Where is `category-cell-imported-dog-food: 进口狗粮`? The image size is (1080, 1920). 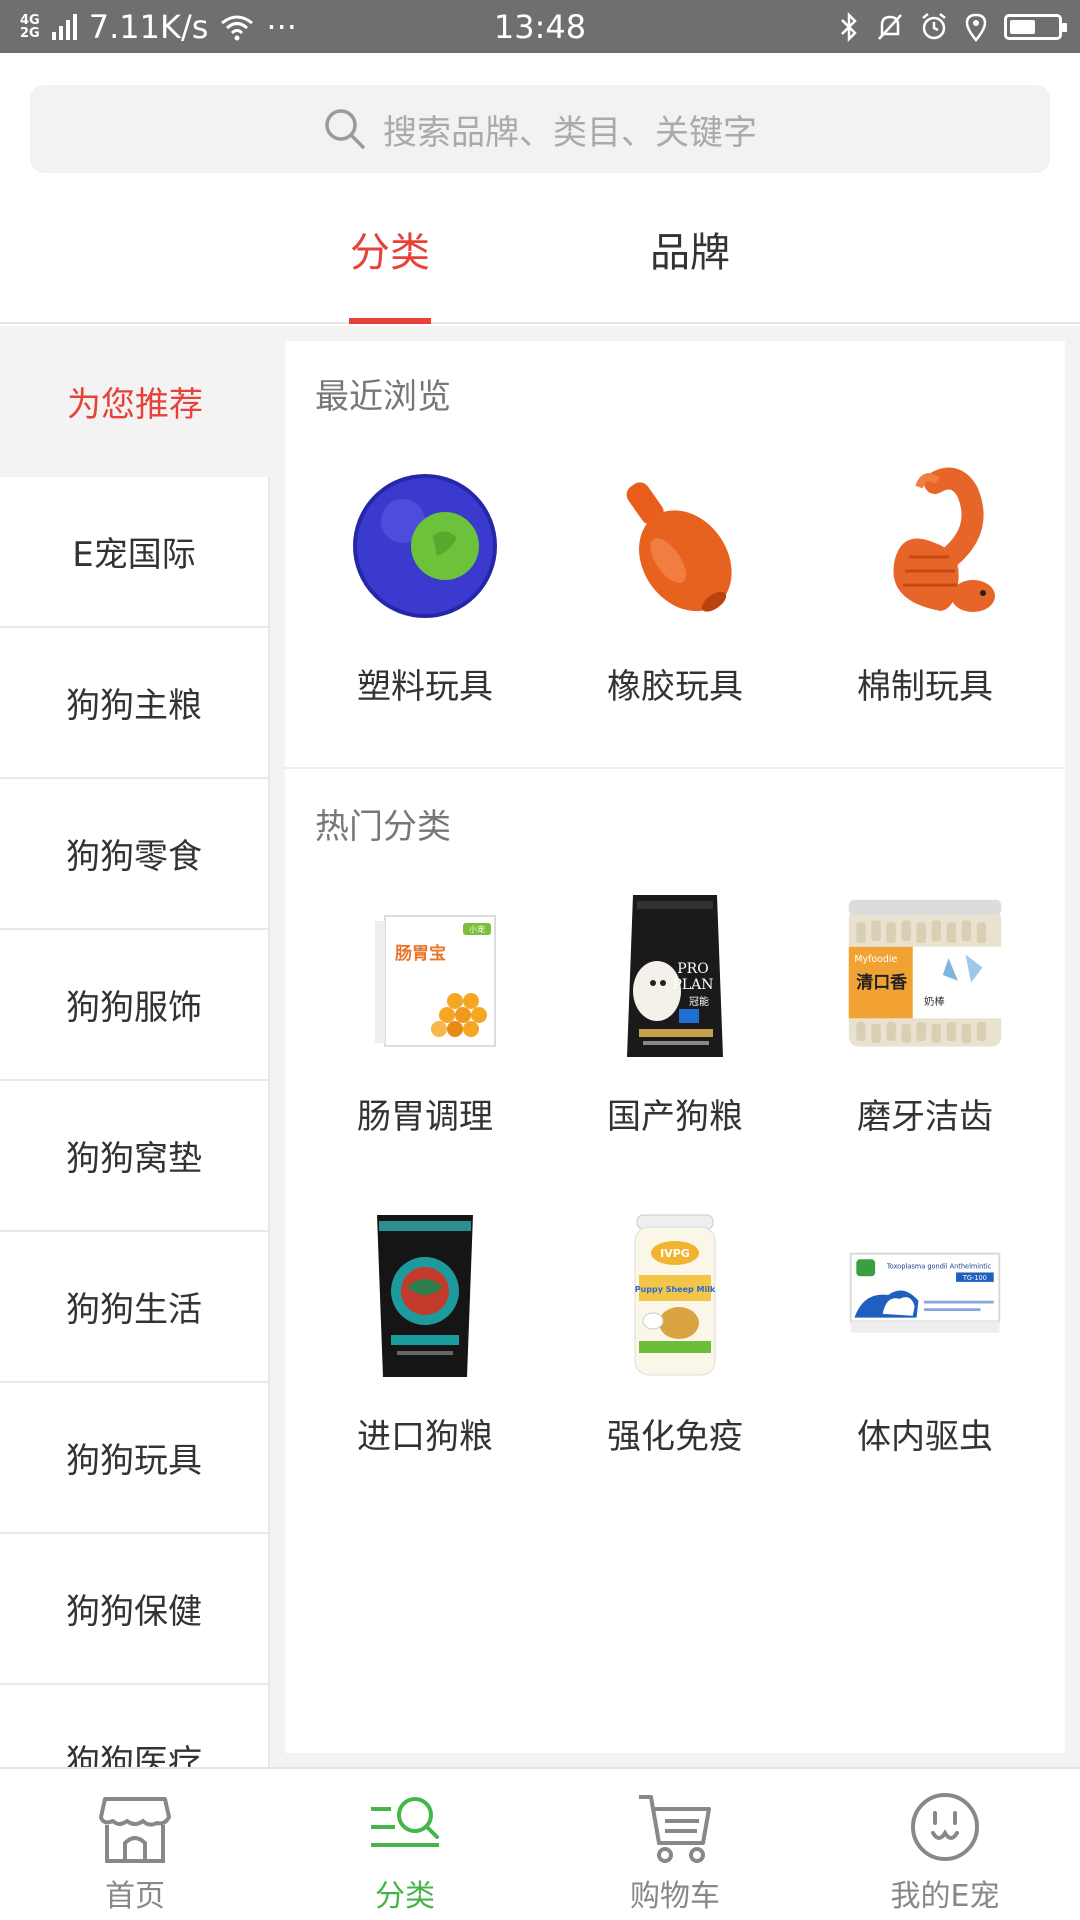 category-cell-imported-dog-food: 进口狗粮 is located at coordinates (425, 1334).